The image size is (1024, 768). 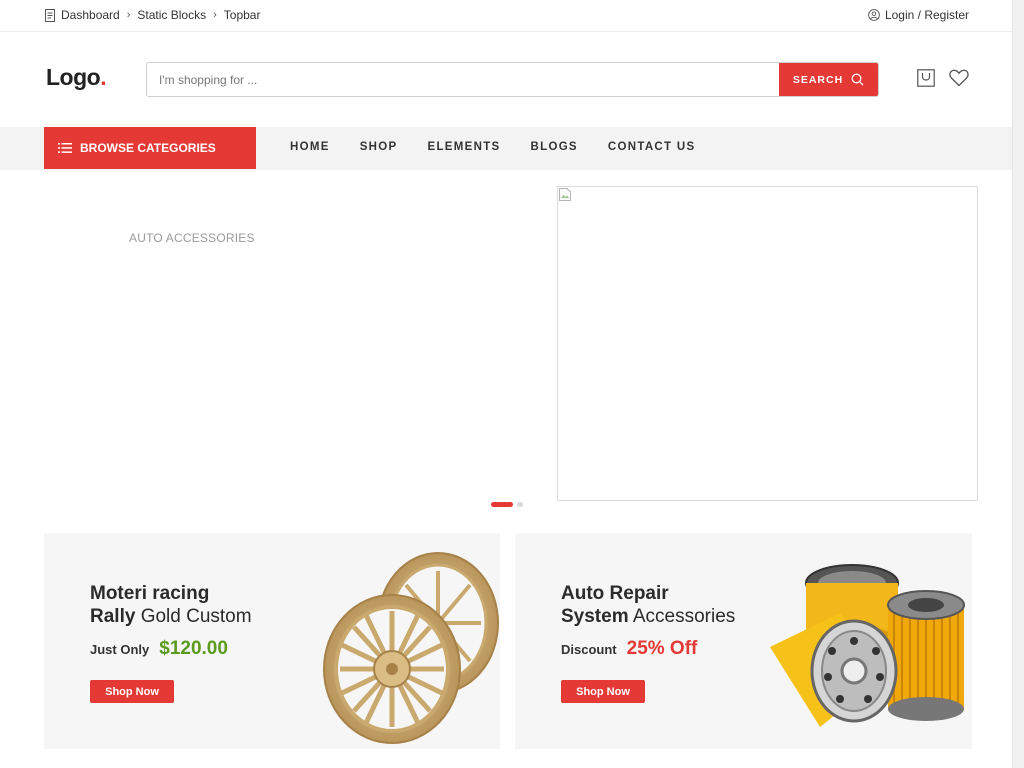 What do you see at coordinates (595, 616) in the screenshot?
I see `banner-title-bold: System` at bounding box center [595, 616].